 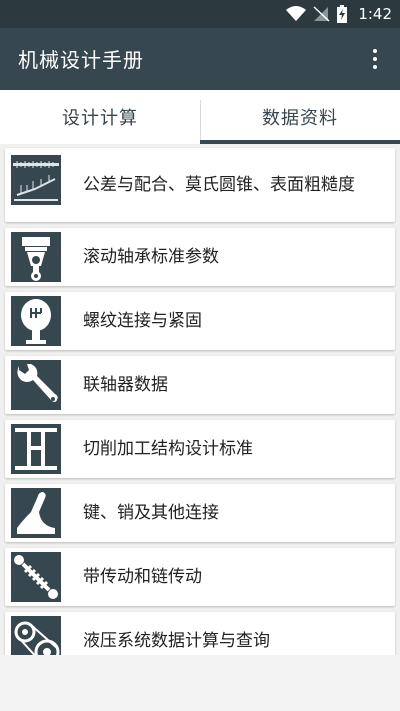 What do you see at coordinates (36, 577) in the screenshot?
I see `spring-shock-icon` at bounding box center [36, 577].